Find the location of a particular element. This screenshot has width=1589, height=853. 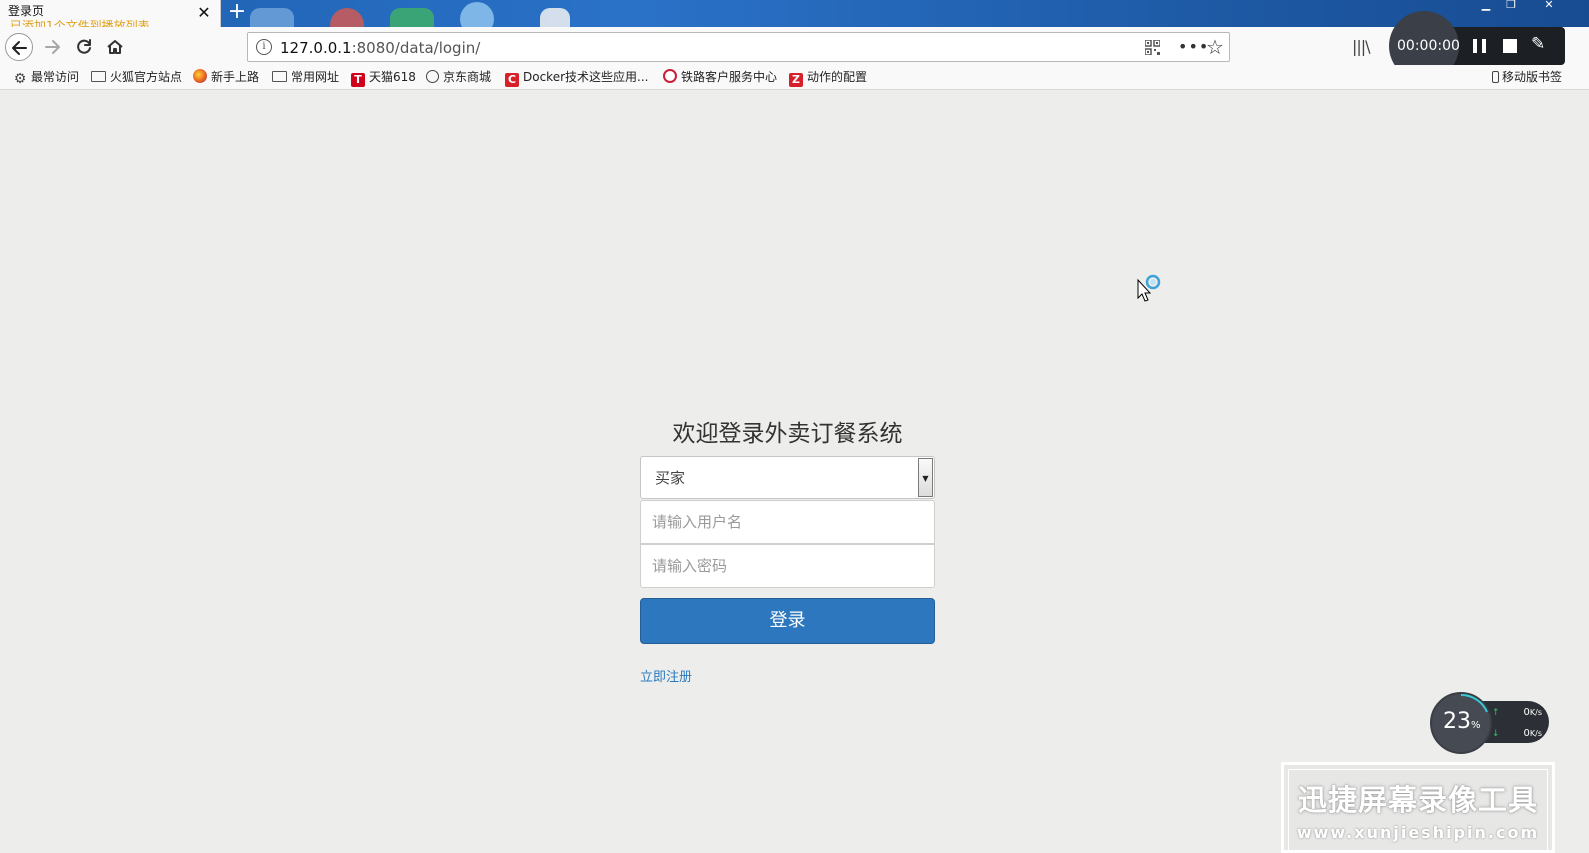

c-logo-icon: C is located at coordinates (512, 80).